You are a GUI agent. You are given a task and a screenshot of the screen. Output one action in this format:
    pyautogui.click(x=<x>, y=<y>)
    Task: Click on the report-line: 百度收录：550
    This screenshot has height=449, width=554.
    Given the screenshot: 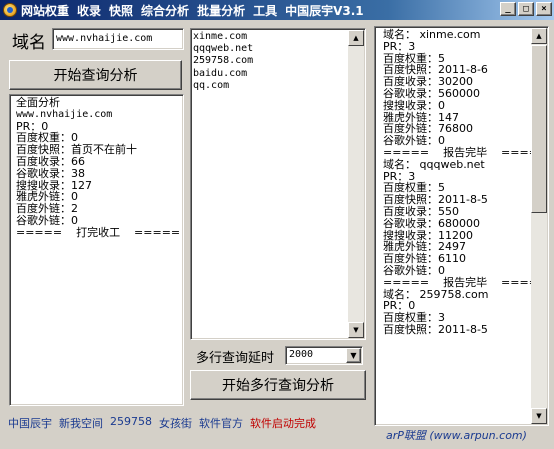 What is the action you would take?
    pyautogui.click(x=421, y=211)
    